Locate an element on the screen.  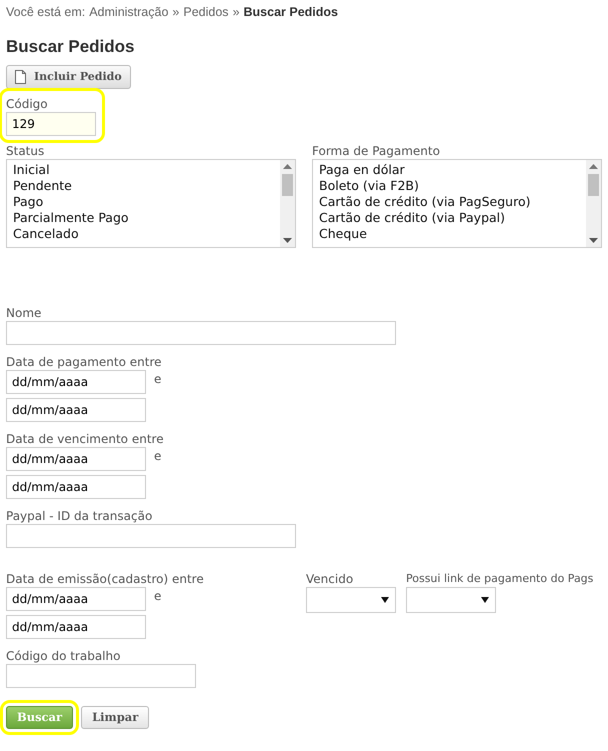
list-option: Pendente is located at coordinates (143, 186).